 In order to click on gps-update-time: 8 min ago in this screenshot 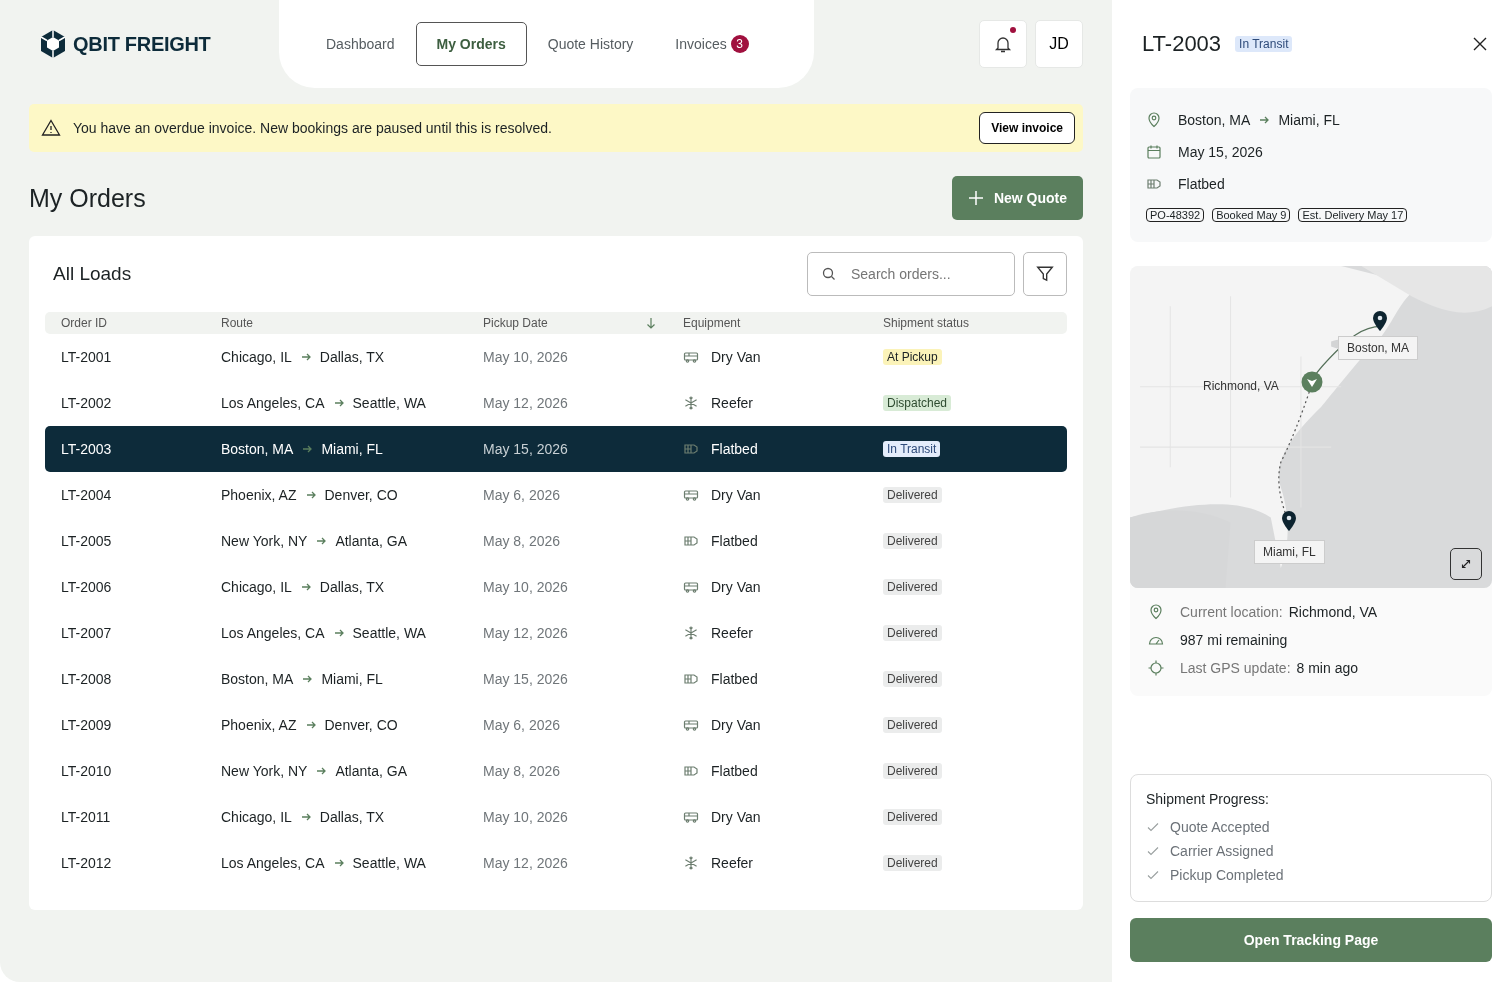, I will do `click(1327, 668)`.